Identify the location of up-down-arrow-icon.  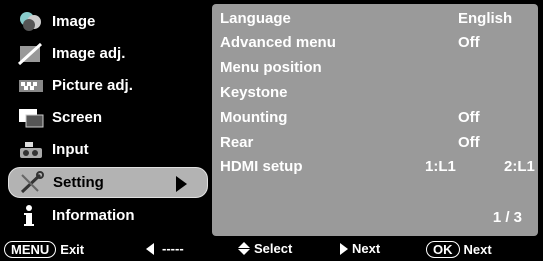
(244, 248).